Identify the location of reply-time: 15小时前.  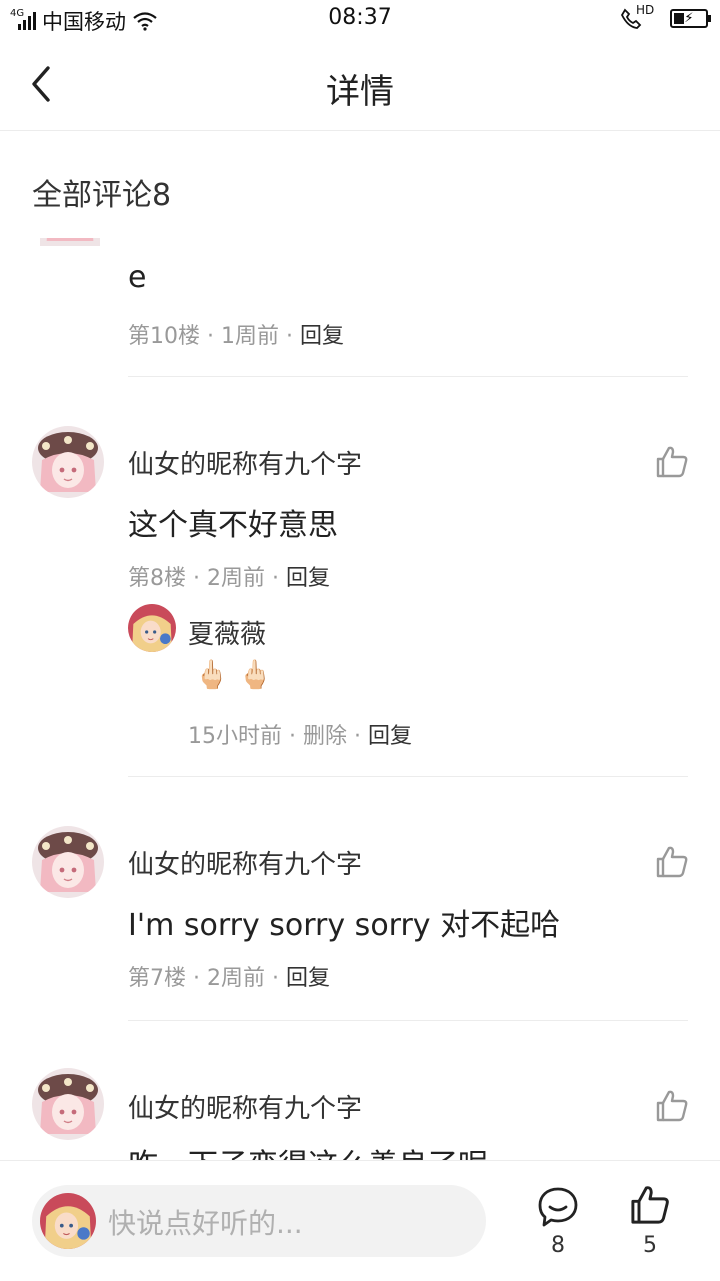
(235, 736).